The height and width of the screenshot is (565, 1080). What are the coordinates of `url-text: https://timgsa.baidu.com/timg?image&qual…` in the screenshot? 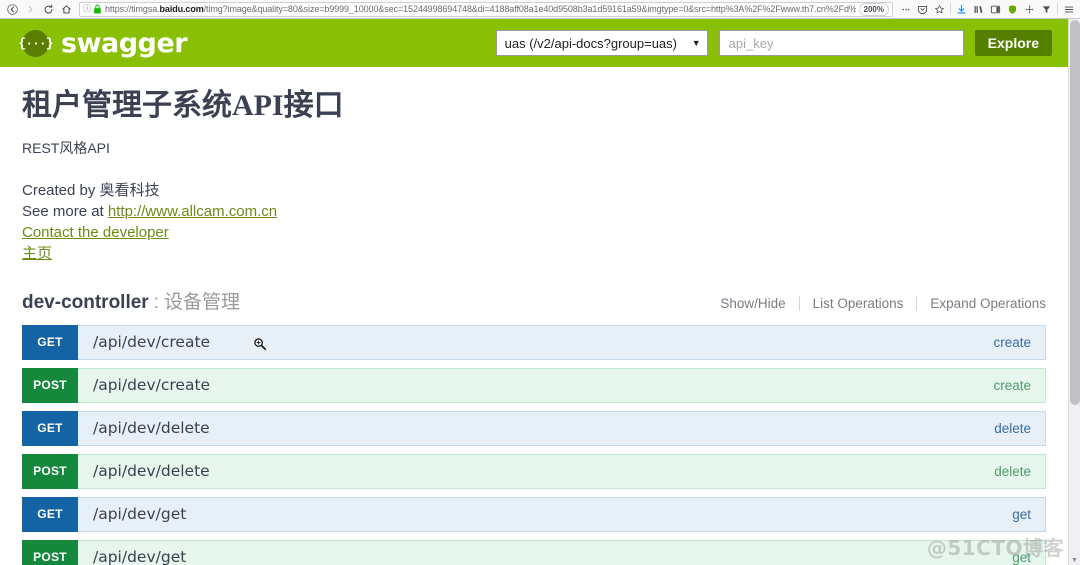 It's located at (480, 9).